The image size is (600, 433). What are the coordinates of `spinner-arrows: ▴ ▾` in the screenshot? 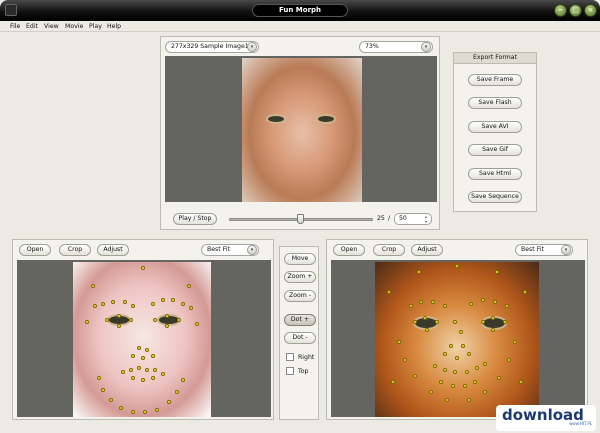 It's located at (426, 219).